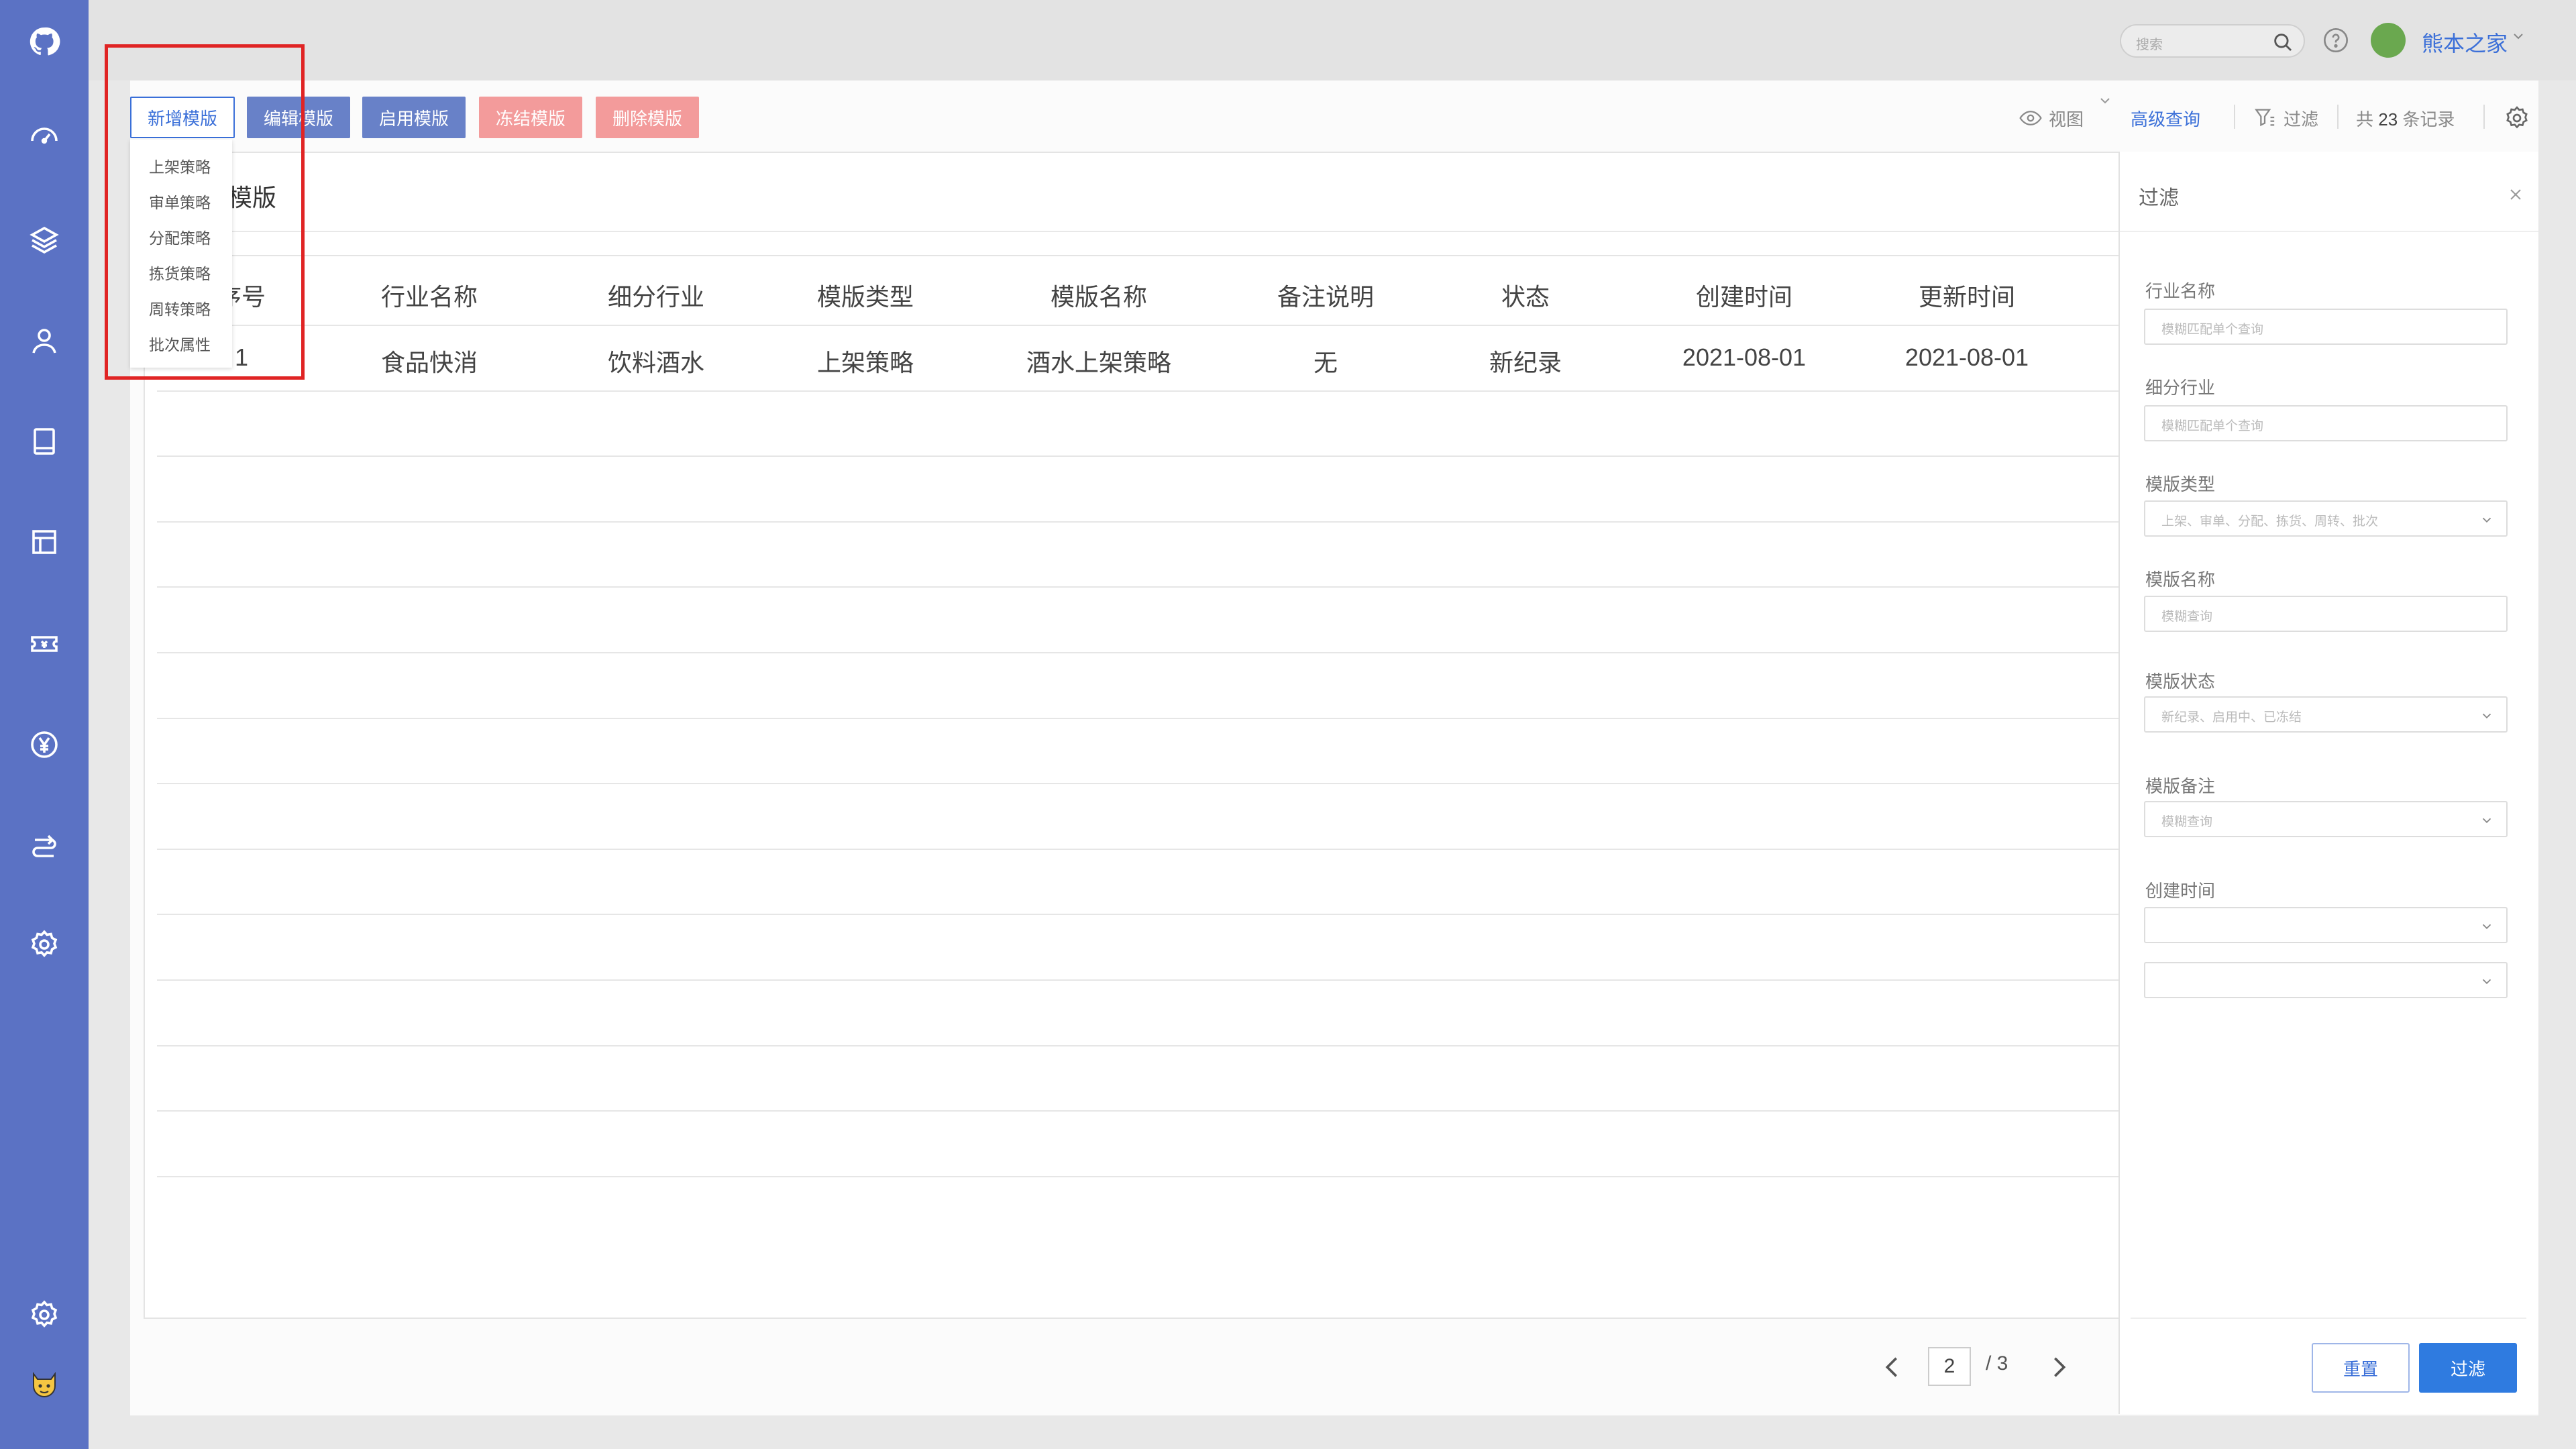 The image size is (2576, 1449). What do you see at coordinates (1997, 1363) in the screenshot?
I see `page-total: / 3` at bounding box center [1997, 1363].